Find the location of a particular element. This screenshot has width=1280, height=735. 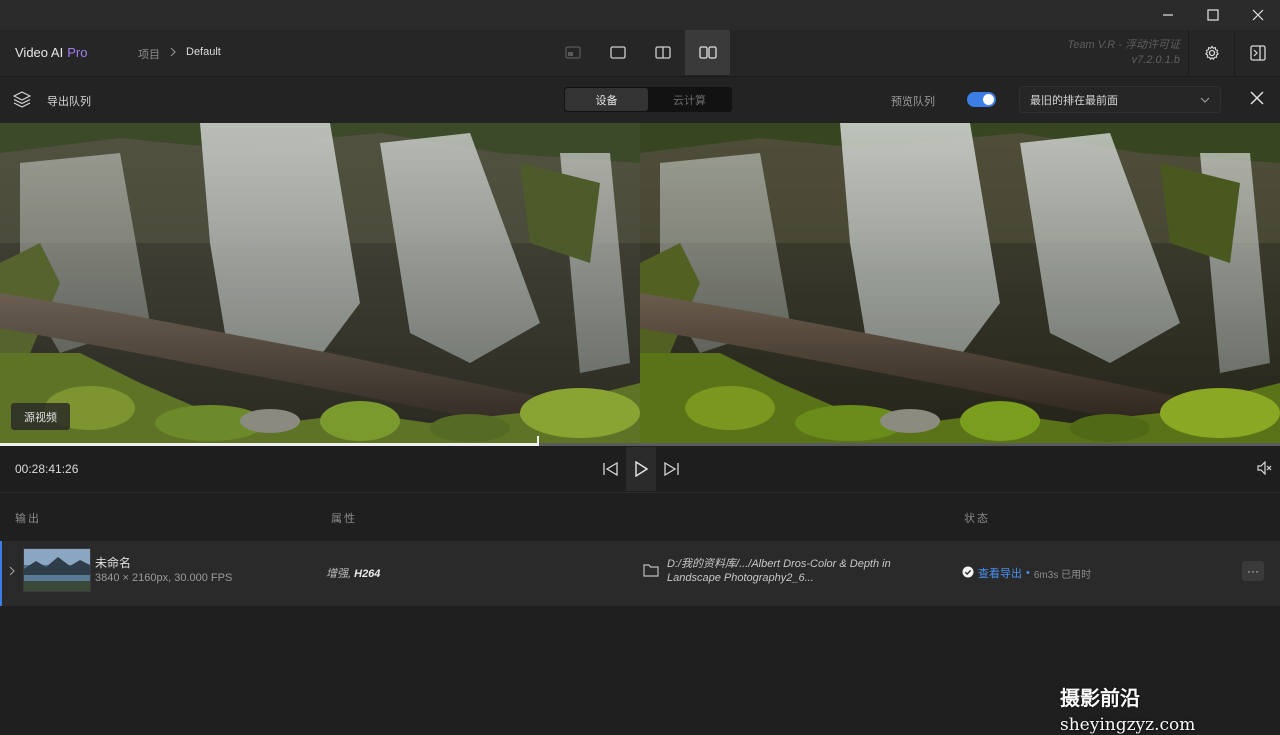

check-circle-icon is located at coordinates (968, 573).